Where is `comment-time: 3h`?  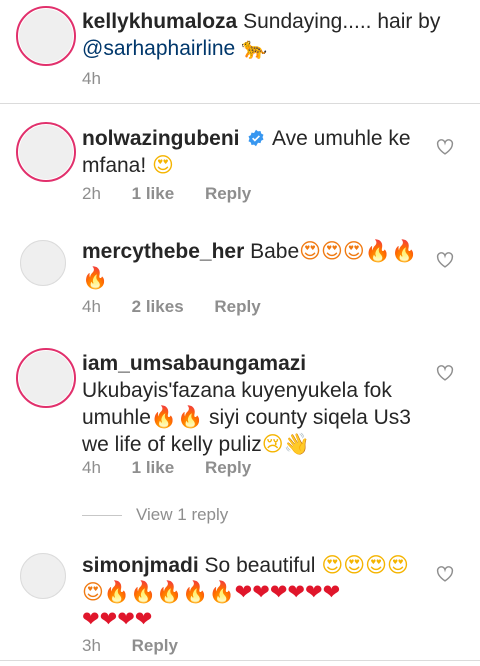
comment-time: 3h is located at coordinates (91, 645).